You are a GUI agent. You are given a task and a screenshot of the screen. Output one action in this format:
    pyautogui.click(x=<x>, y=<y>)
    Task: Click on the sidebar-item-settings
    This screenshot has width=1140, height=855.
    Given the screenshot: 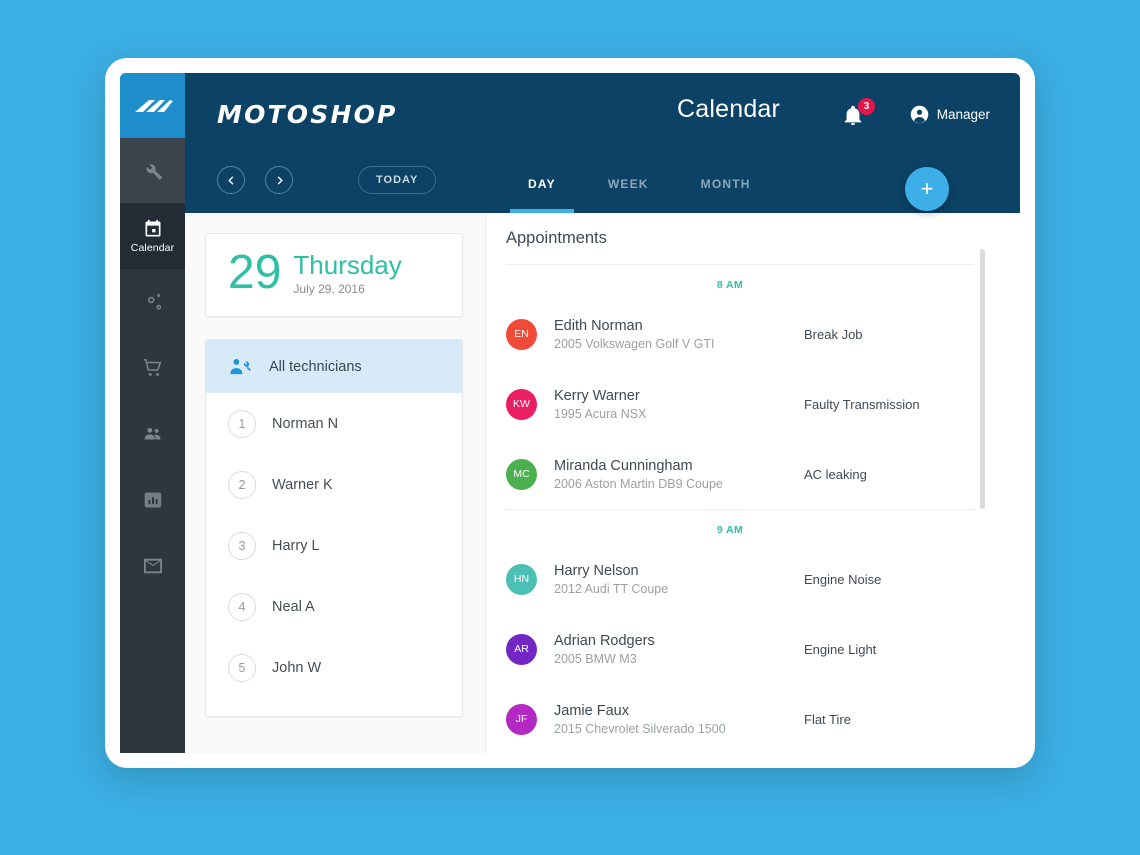 What is the action you would take?
    pyautogui.click(x=152, y=302)
    